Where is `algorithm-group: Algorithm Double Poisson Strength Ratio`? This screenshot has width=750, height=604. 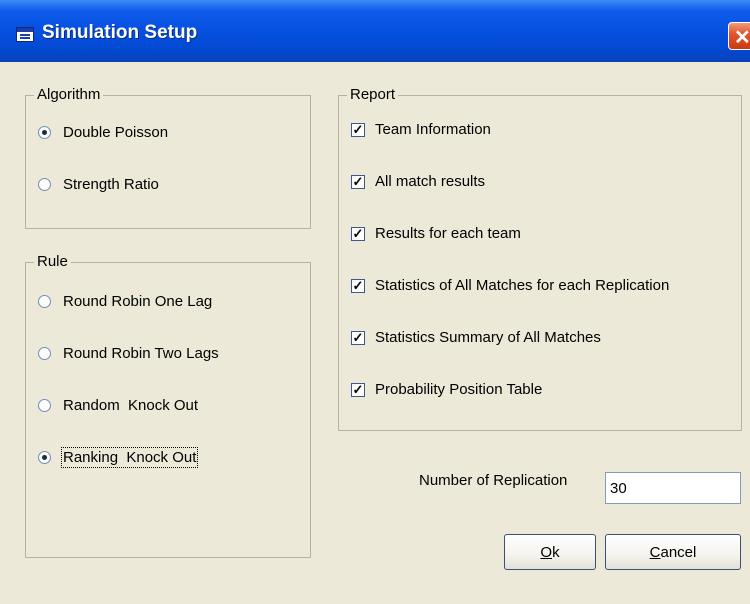
algorithm-group: Algorithm Double Poisson Strength Ratio is located at coordinates (168, 157).